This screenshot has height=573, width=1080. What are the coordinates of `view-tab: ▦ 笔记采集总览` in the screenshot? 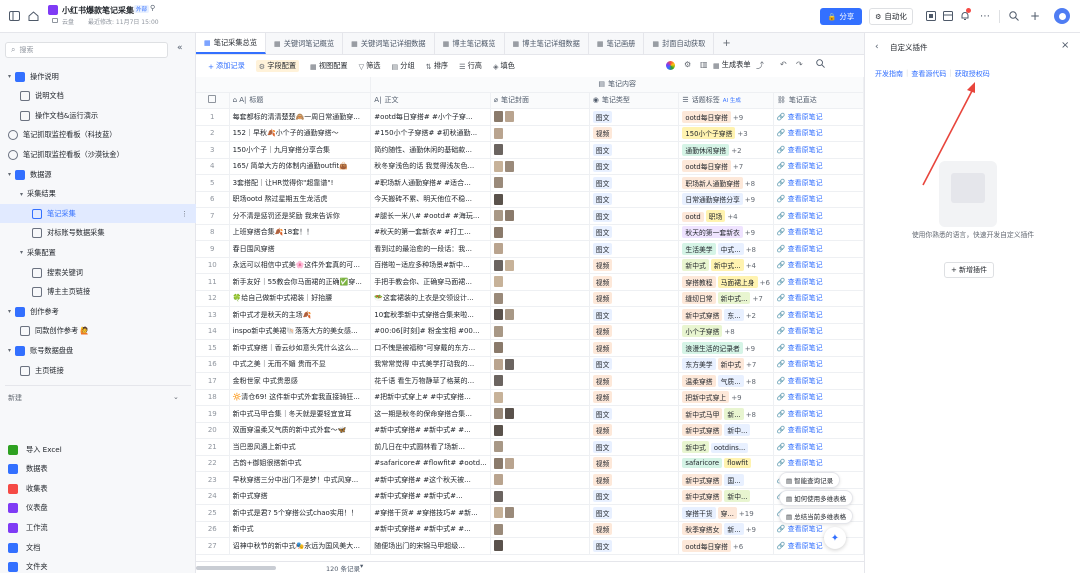 It's located at (231, 43).